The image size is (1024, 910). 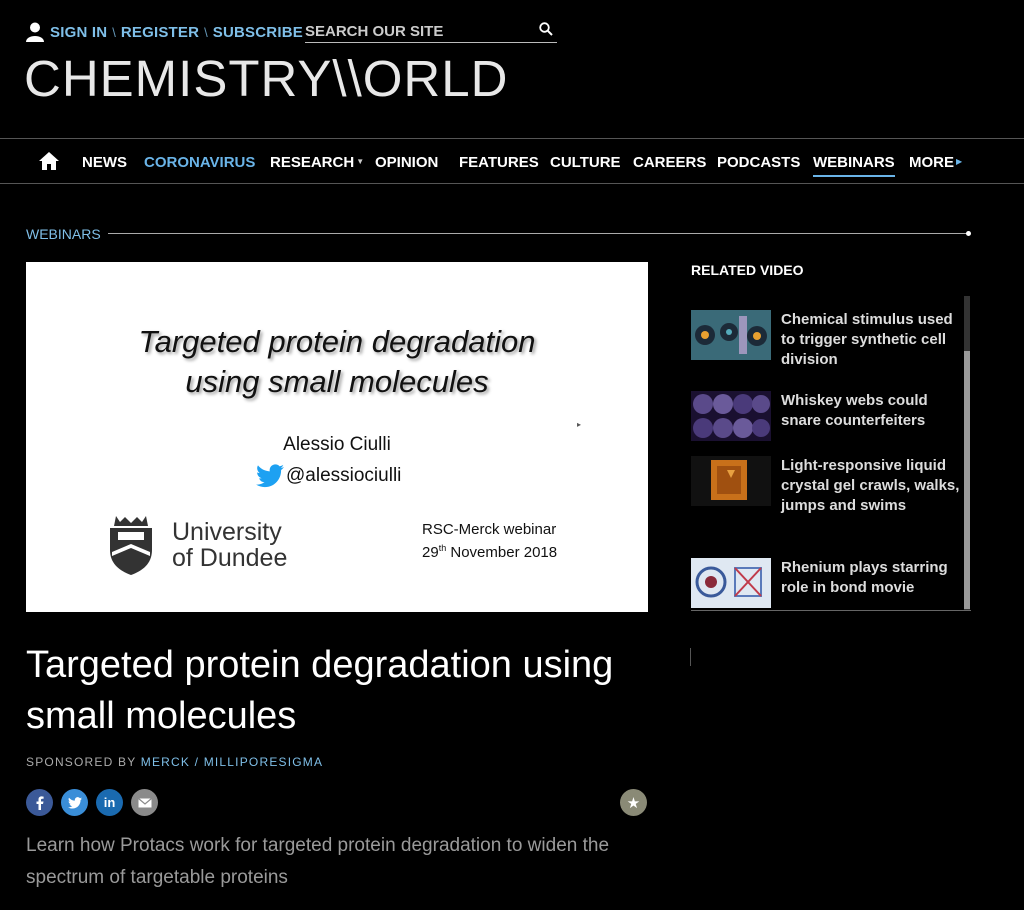 I want to click on webinar-date: 29th November 2018, so click(x=489, y=550).